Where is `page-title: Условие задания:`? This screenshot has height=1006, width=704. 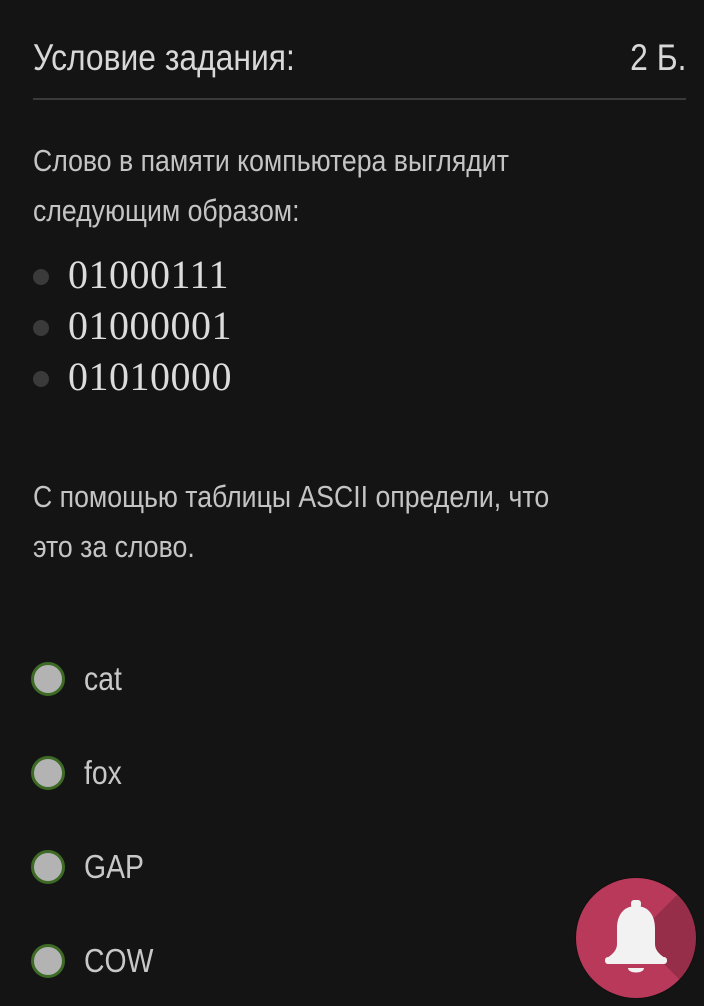 page-title: Условие задания: is located at coordinates (164, 57).